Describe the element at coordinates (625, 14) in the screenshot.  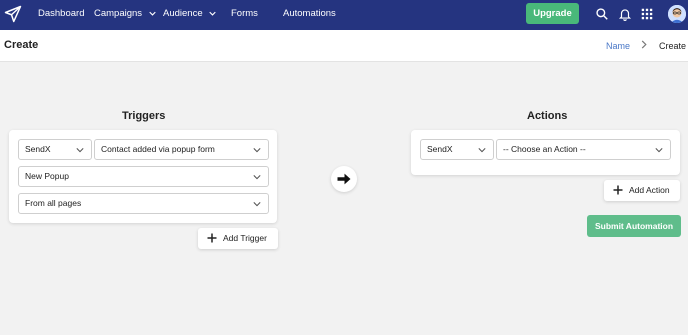
I see `bell-icon` at that location.